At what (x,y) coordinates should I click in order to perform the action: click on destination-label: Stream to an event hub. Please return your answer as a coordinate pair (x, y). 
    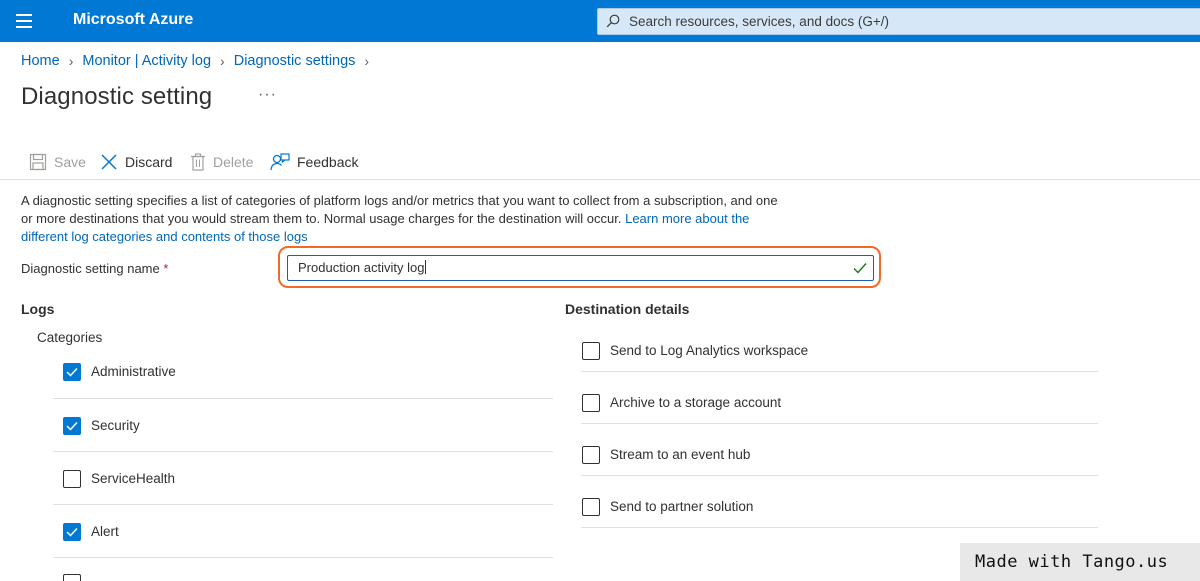
    Looking at the image, I should click on (680, 454).